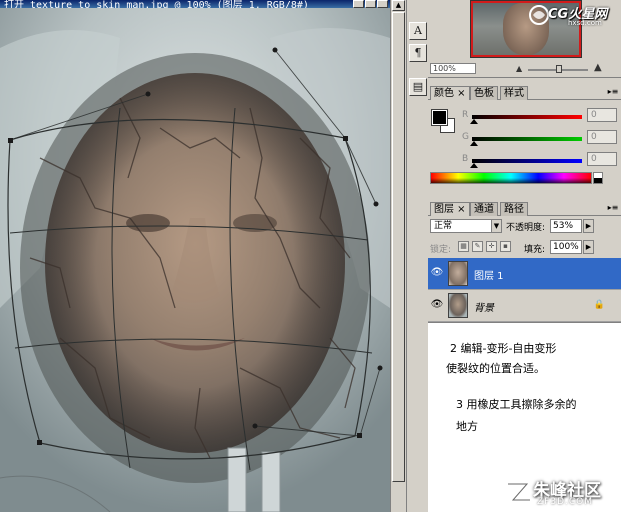 The image size is (621, 512). What do you see at coordinates (519, 492) in the screenshot?
I see `zf3d-logo-icon` at bounding box center [519, 492].